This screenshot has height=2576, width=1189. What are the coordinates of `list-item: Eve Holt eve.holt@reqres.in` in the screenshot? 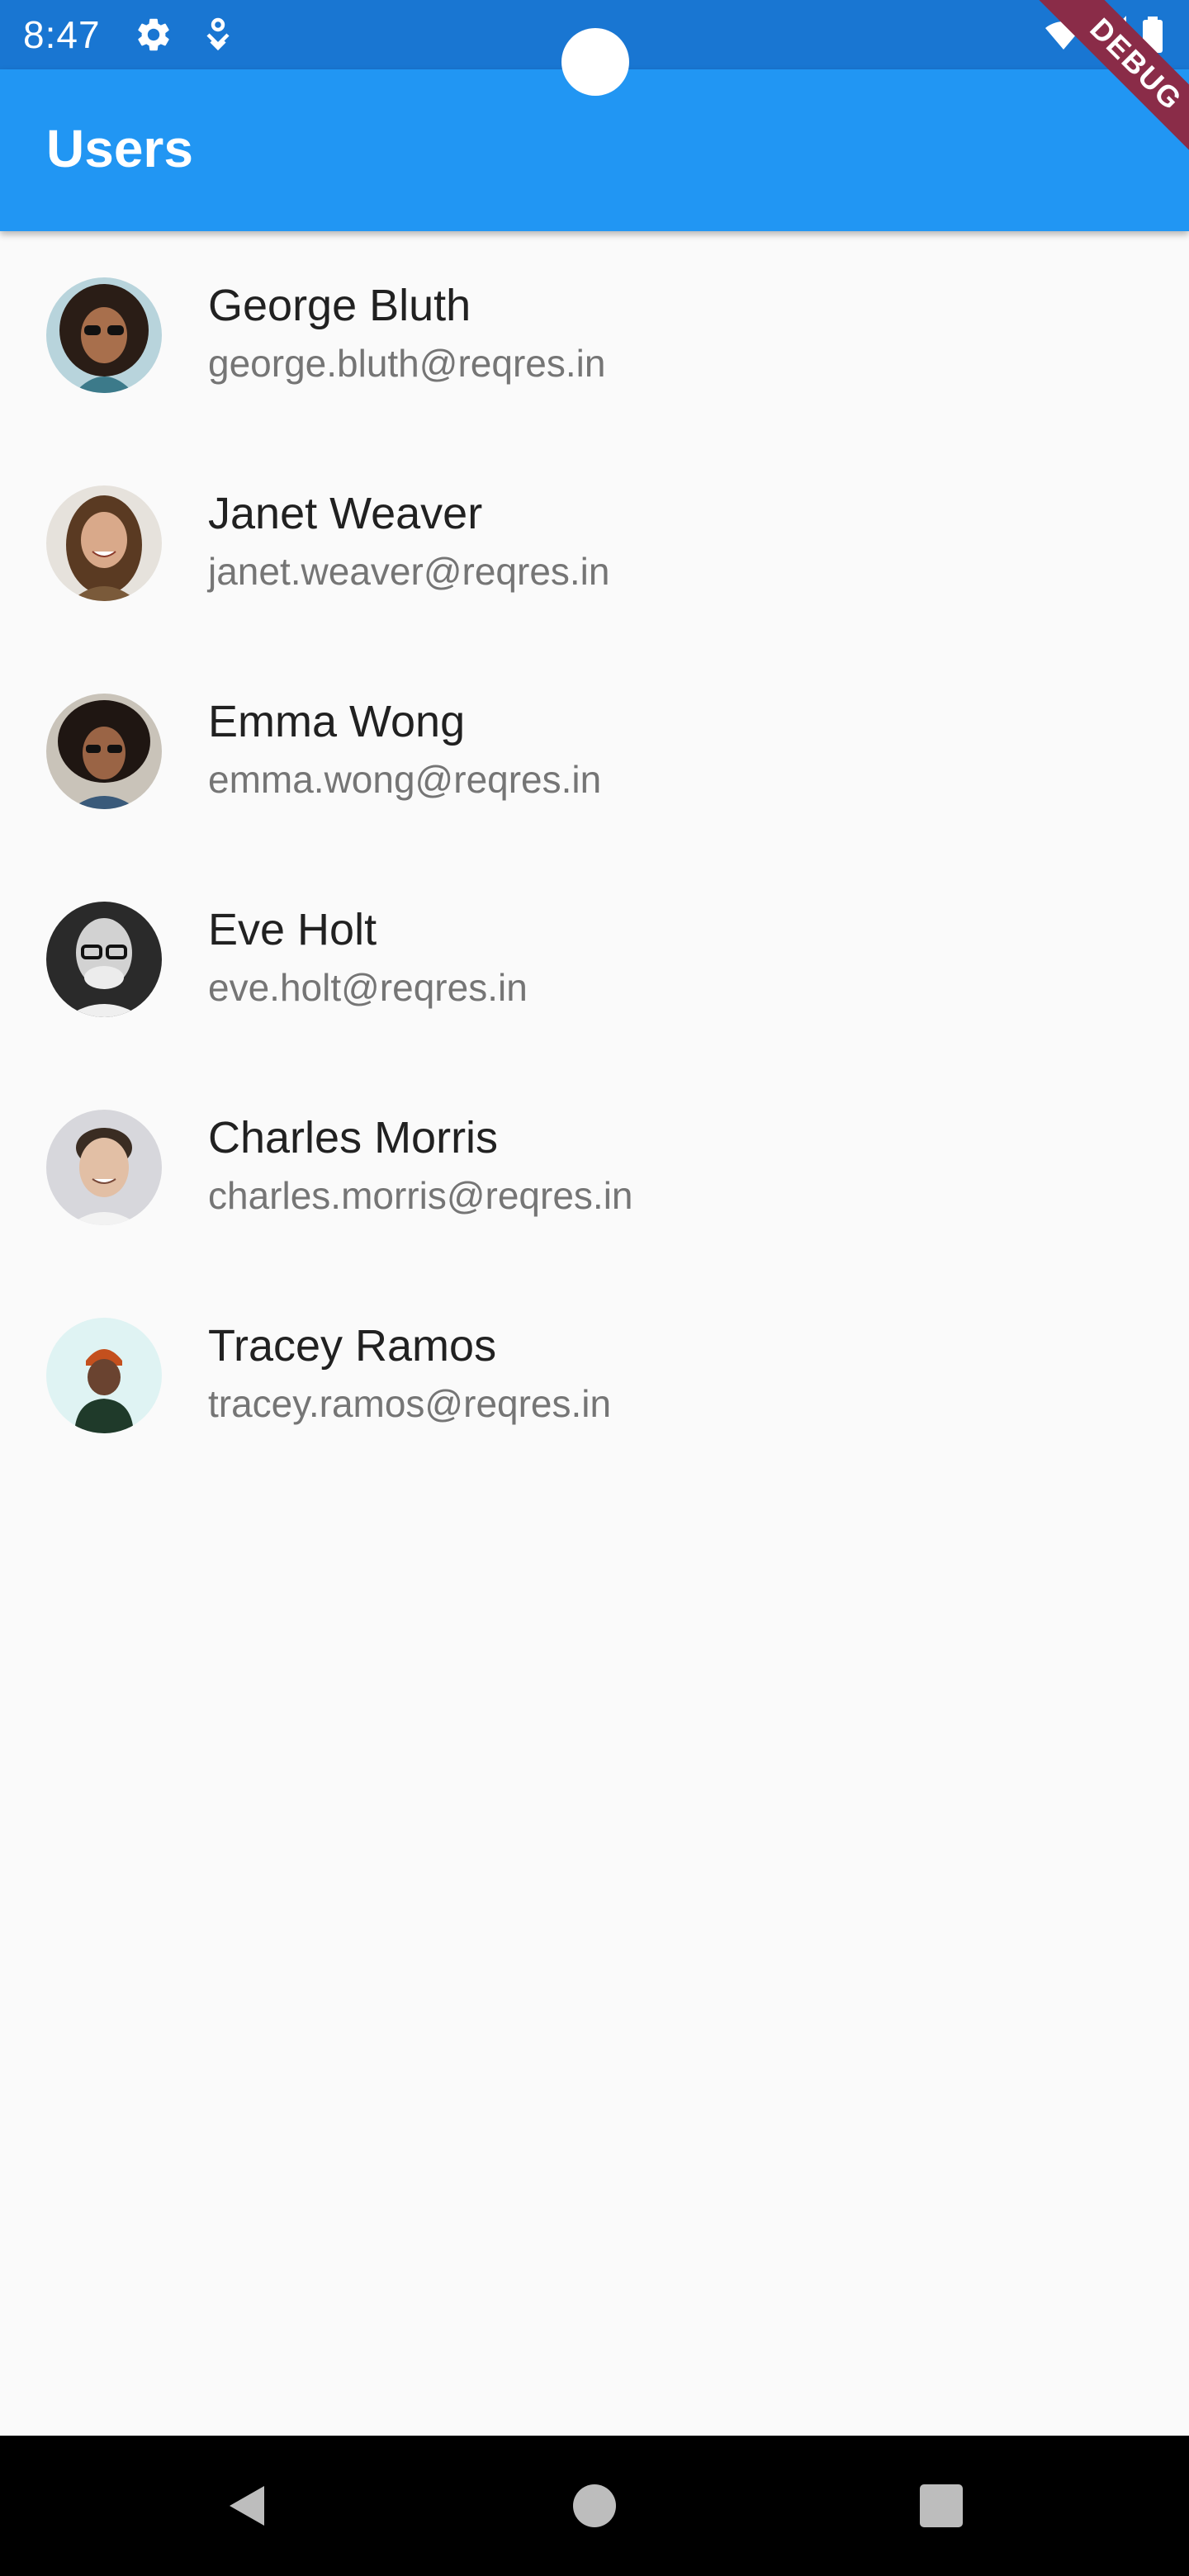 It's located at (594, 959).